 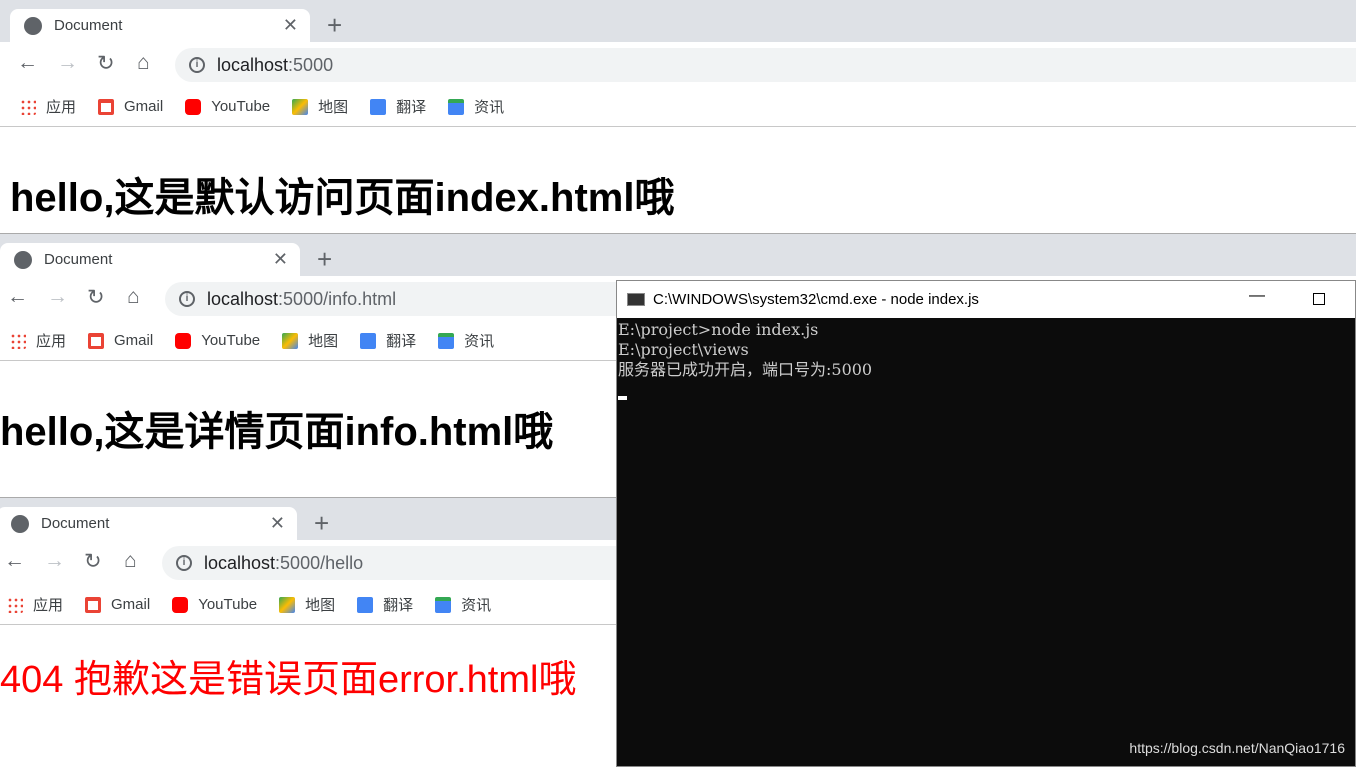 What do you see at coordinates (745, 369) in the screenshot?
I see `console-line: 服务器已成功开启，端口号为:5000` at bounding box center [745, 369].